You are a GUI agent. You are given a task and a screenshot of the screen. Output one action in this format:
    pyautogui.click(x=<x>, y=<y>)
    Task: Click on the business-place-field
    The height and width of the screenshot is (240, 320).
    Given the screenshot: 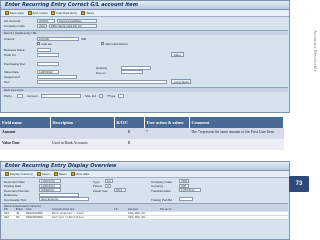 What is the action you would take?
    pyautogui.click(x=44, y=49)
    